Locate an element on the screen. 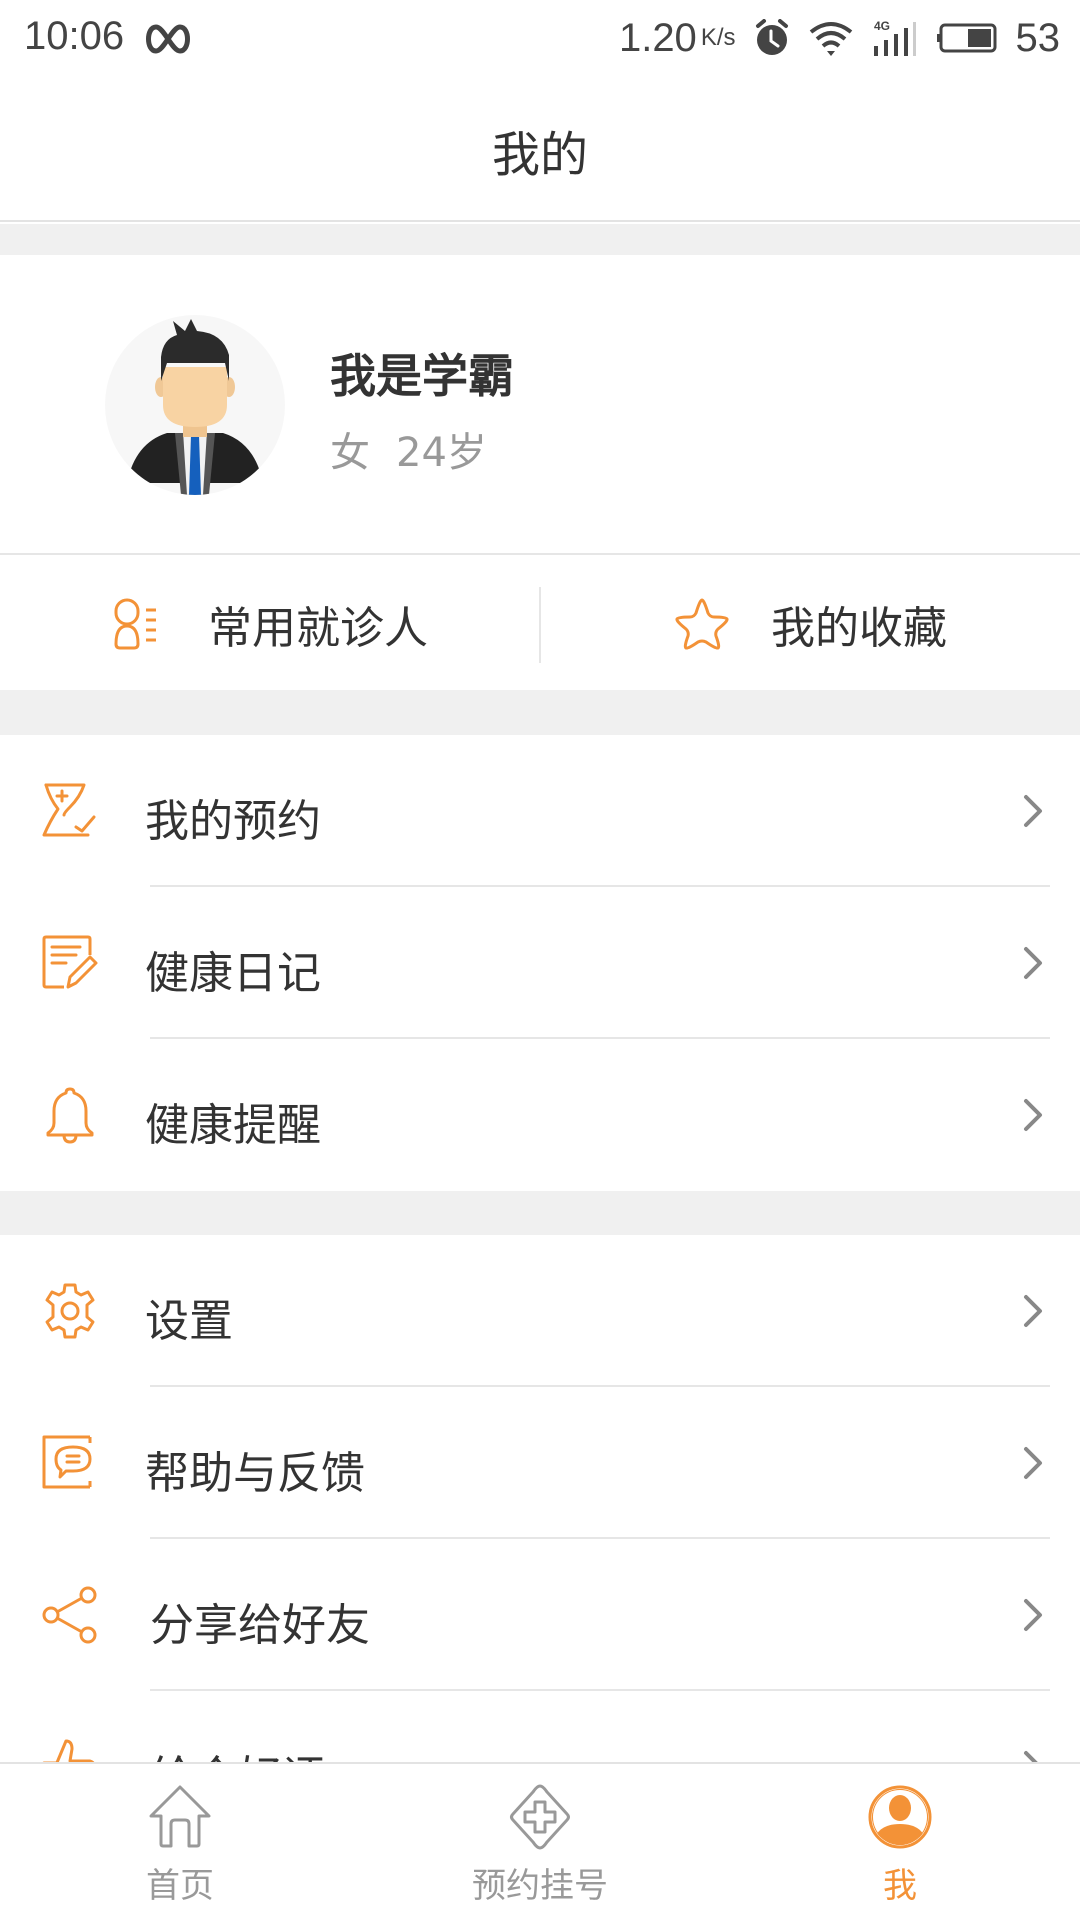 This screenshot has height=1920, width=1080. vertical-divider is located at coordinates (540, 625).